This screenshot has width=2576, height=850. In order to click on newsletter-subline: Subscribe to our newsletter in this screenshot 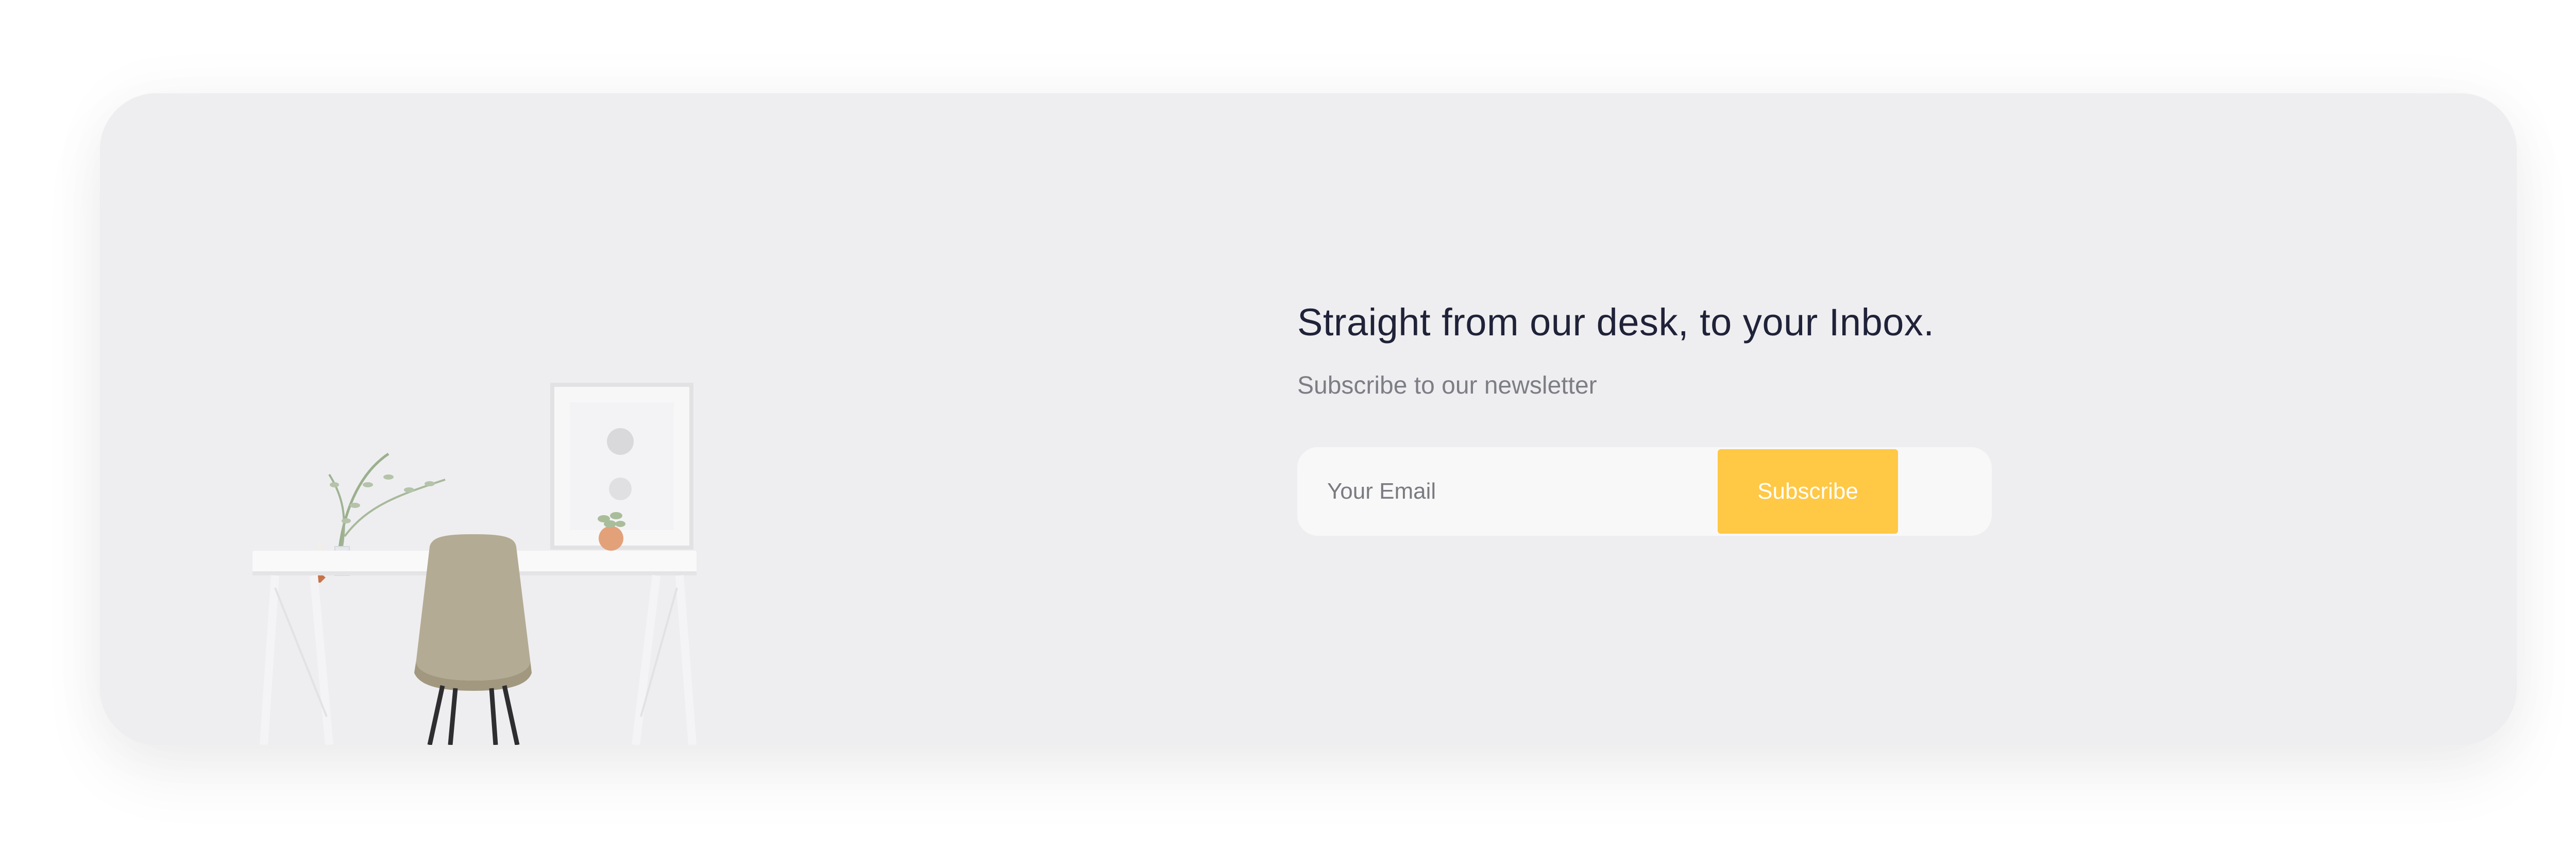, I will do `click(1447, 385)`.